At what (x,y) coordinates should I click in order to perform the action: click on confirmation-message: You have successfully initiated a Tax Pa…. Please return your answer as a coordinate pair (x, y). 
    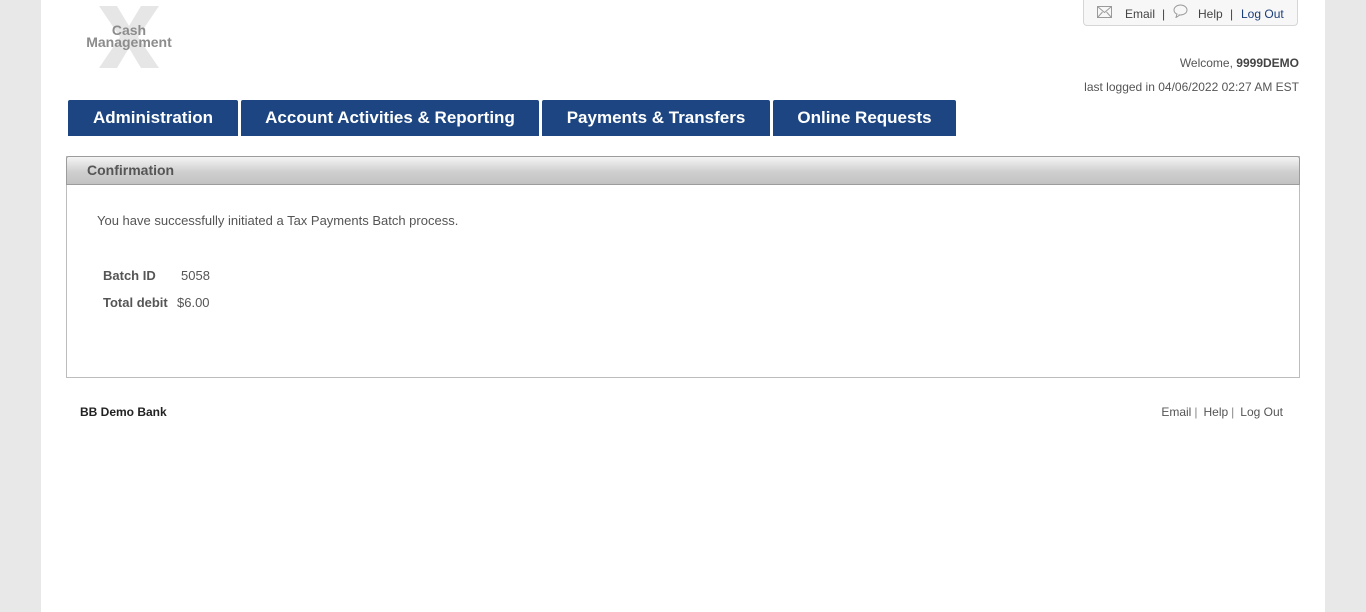
    Looking at the image, I should click on (278, 220).